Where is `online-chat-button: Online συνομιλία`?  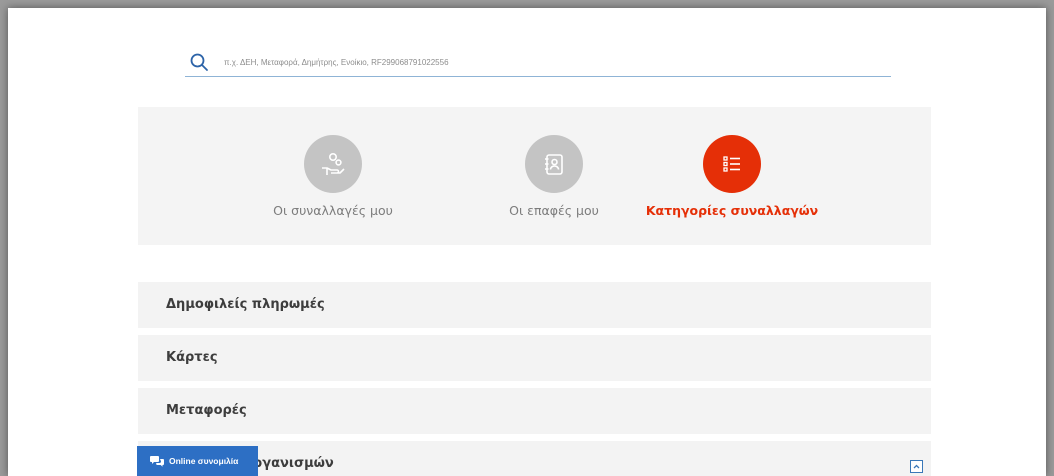
online-chat-button: Online συνομιλία is located at coordinates (197, 461).